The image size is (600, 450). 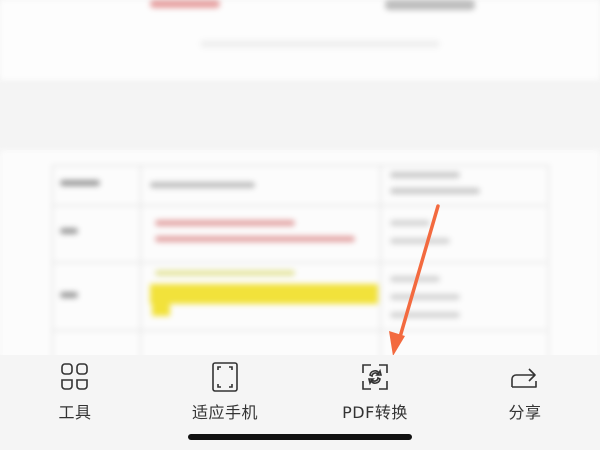 I want to click on pdf-convert-icon, so click(x=375, y=377).